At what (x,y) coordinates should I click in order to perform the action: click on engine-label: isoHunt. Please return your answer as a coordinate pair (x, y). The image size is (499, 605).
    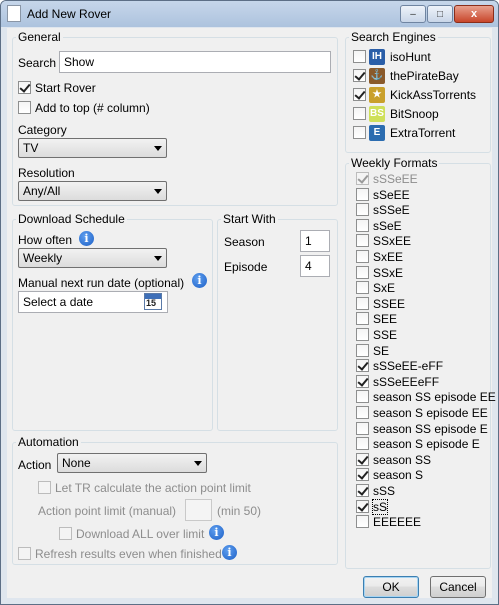
    Looking at the image, I should click on (410, 57).